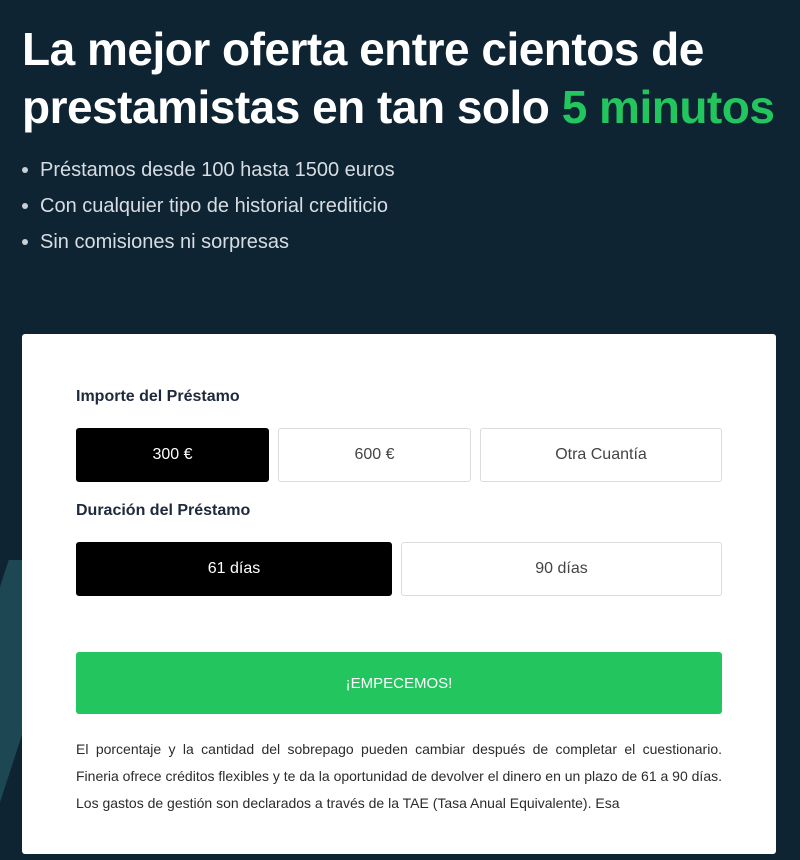 The image size is (800, 860). What do you see at coordinates (234, 569) in the screenshot?
I see `duration-option-61: 61 días` at bounding box center [234, 569].